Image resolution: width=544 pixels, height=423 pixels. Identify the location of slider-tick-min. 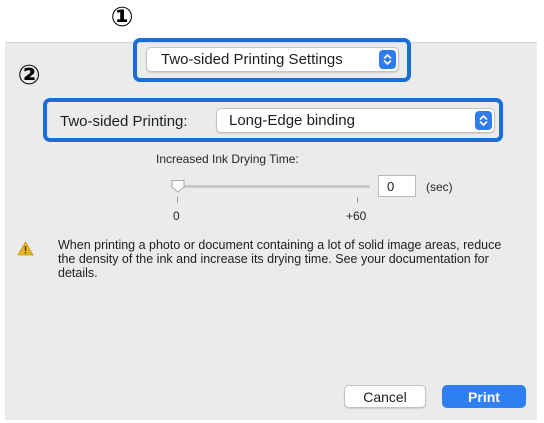
(177, 200).